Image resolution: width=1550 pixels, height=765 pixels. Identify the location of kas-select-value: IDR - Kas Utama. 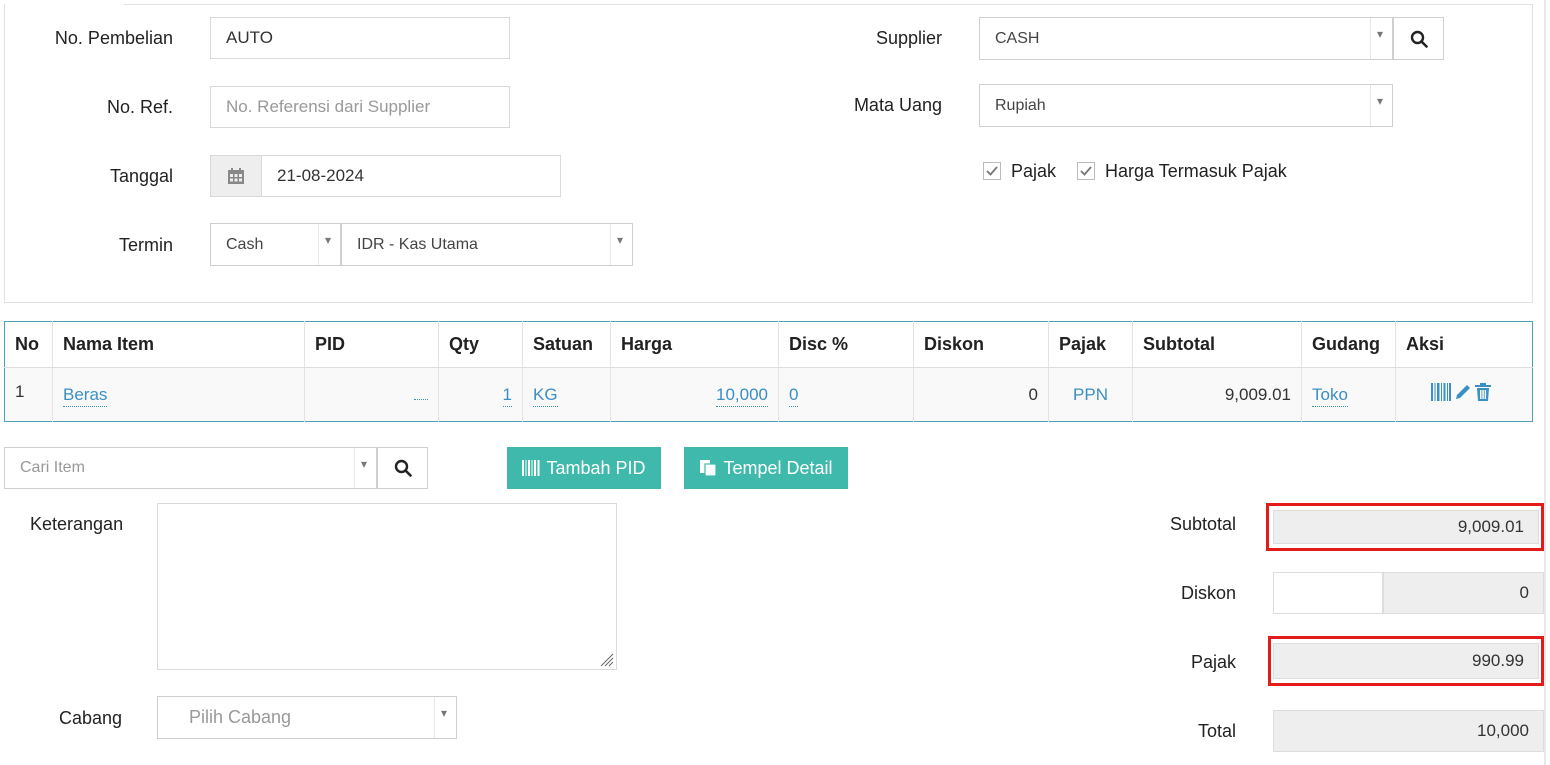
(417, 244).